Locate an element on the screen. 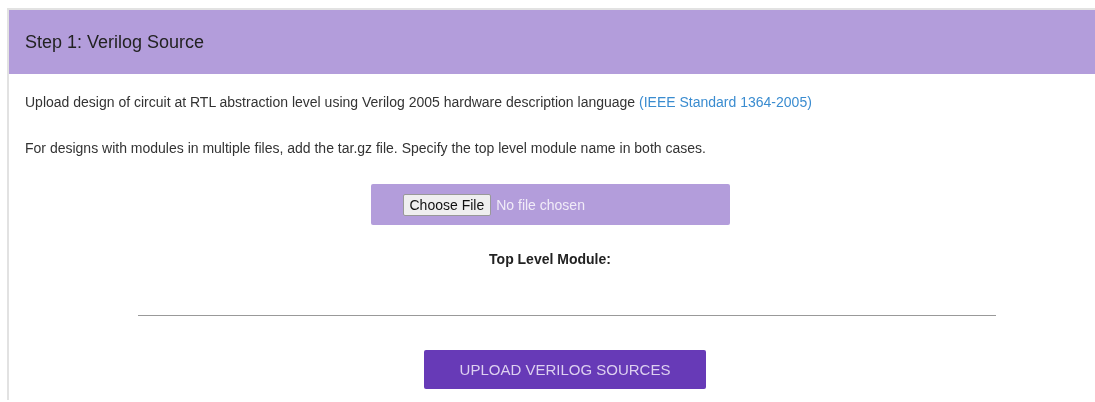 This screenshot has height=402, width=1095. upload-button: UPLOAD VERILOG SOURCES is located at coordinates (565, 369).